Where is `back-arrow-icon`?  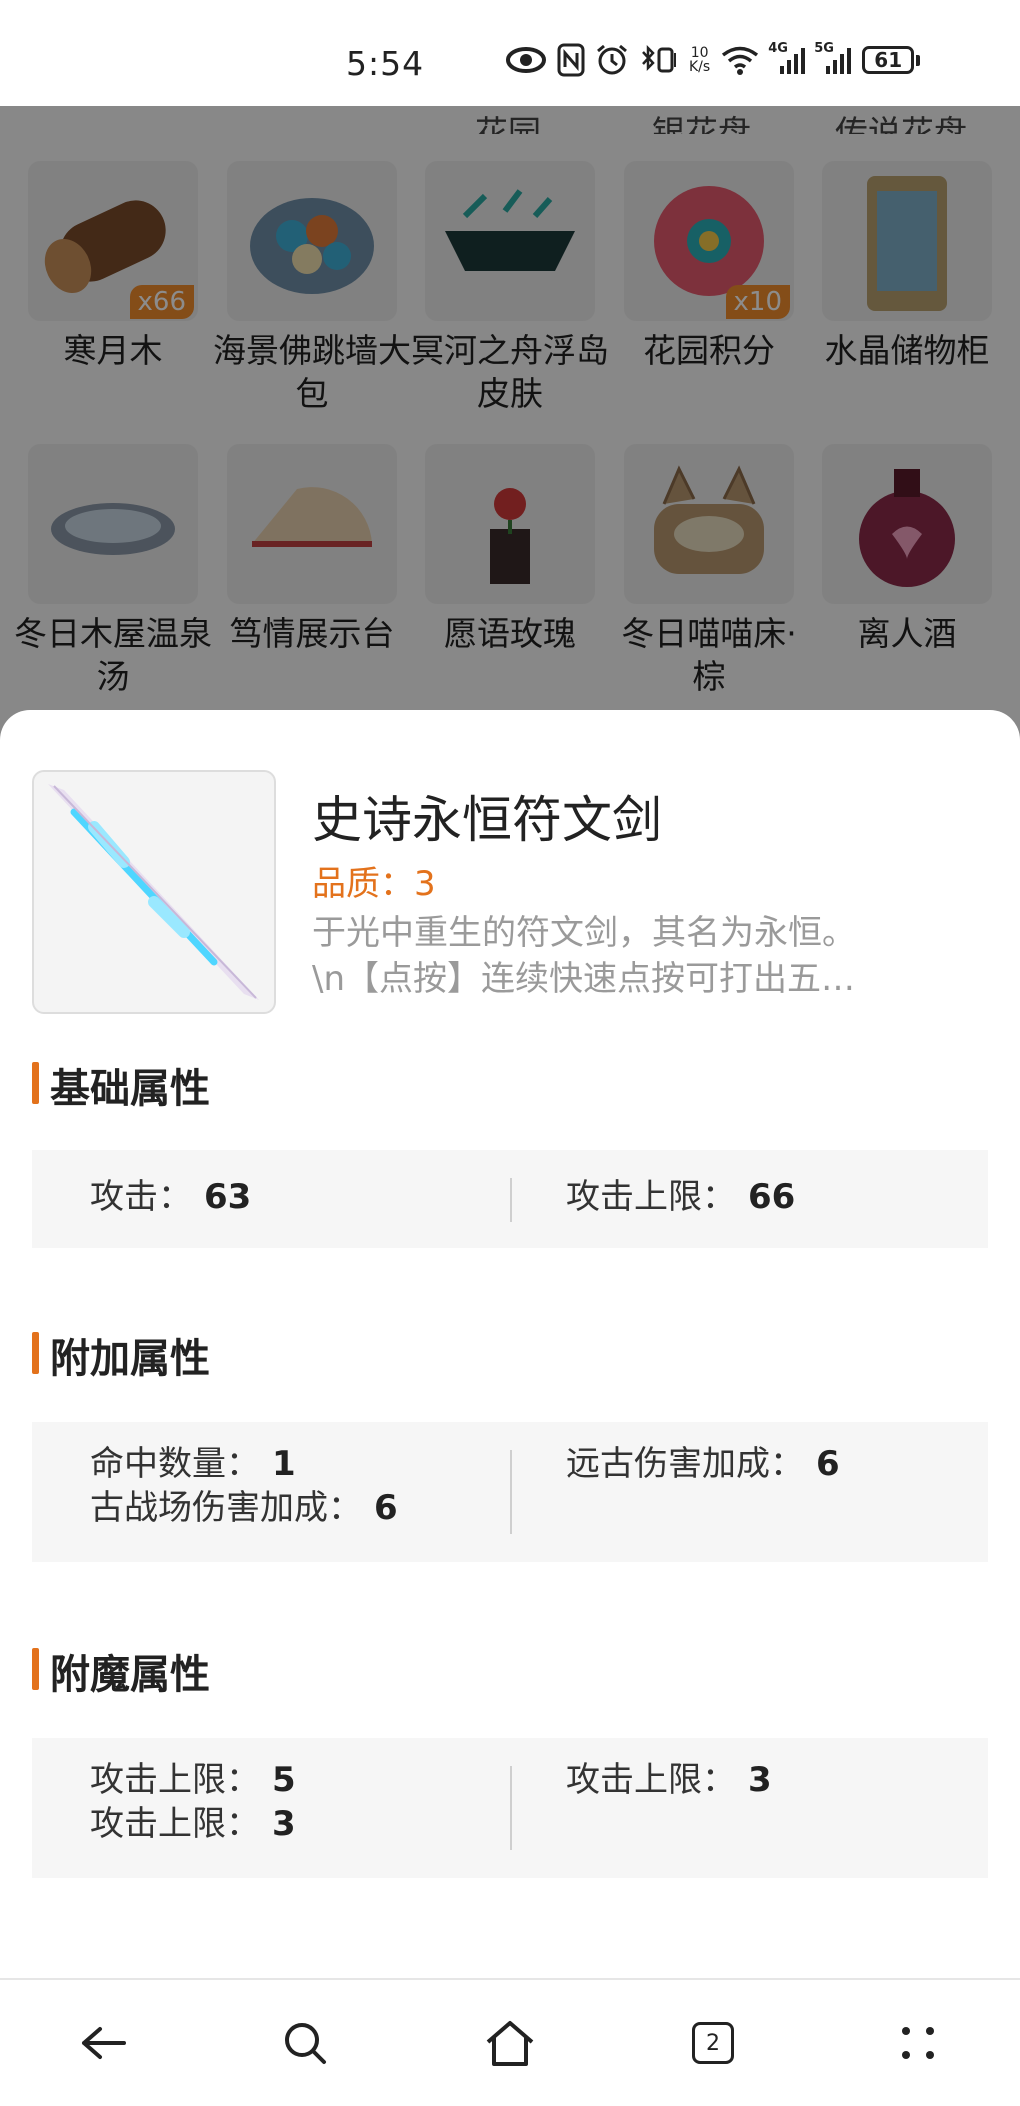
back-arrow-icon is located at coordinates (104, 2043).